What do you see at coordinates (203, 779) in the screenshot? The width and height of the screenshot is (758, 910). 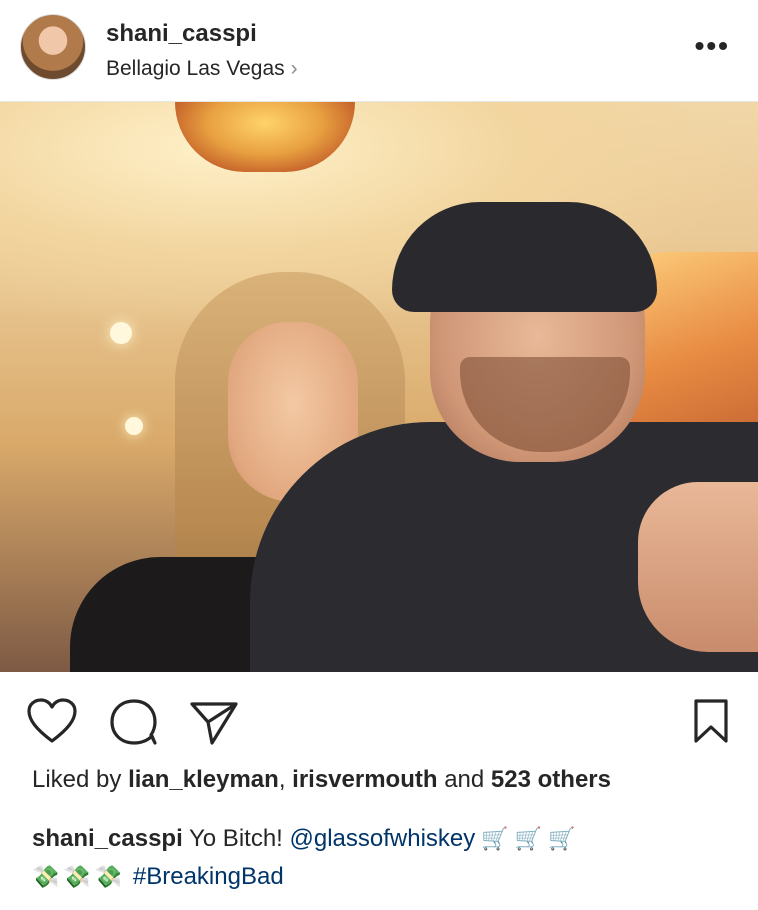 I see `liker-username: lian_kleyman` at bounding box center [203, 779].